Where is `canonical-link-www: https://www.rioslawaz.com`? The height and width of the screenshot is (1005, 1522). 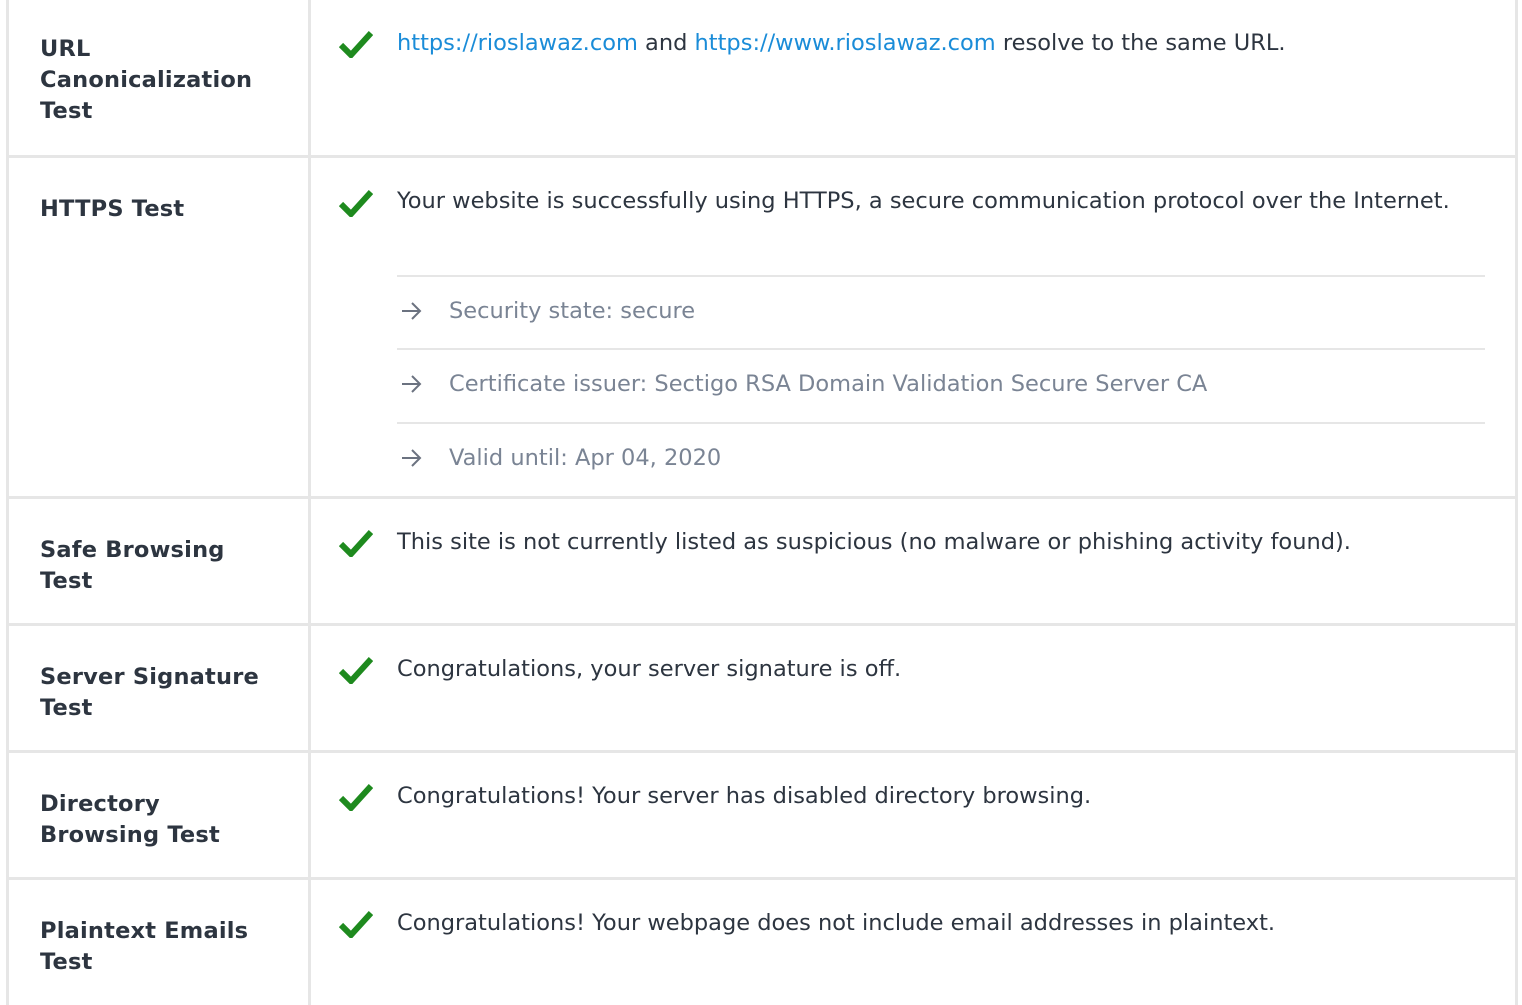
canonical-link-www: https://www.rioslawaz.com is located at coordinates (845, 43).